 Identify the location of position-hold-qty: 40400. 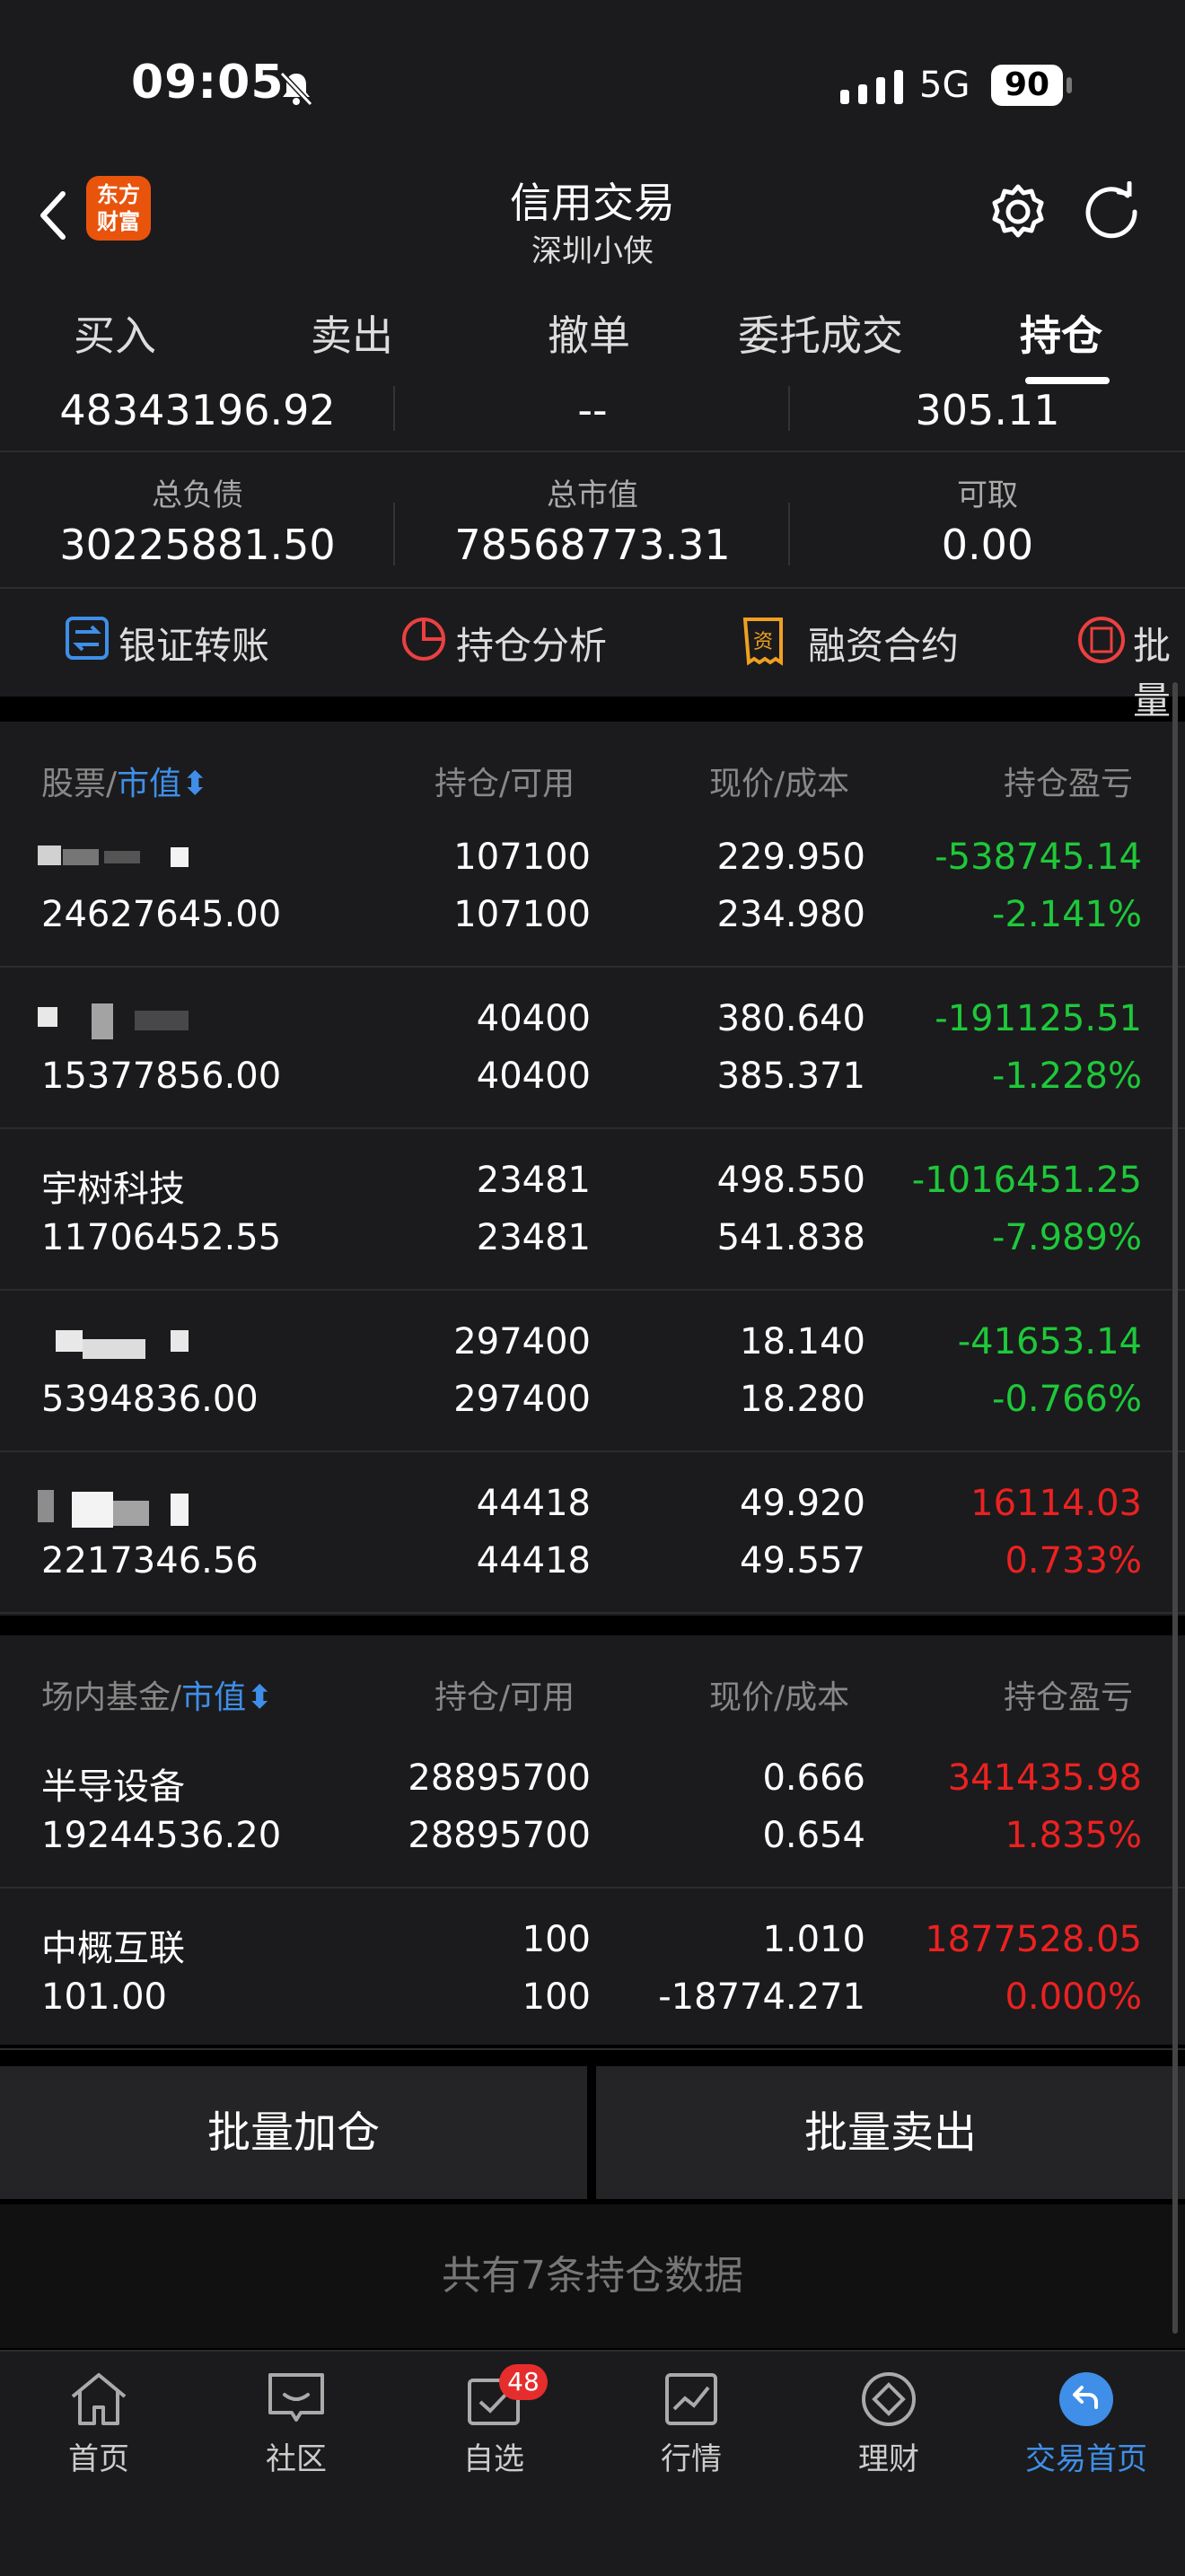
(533, 1019).